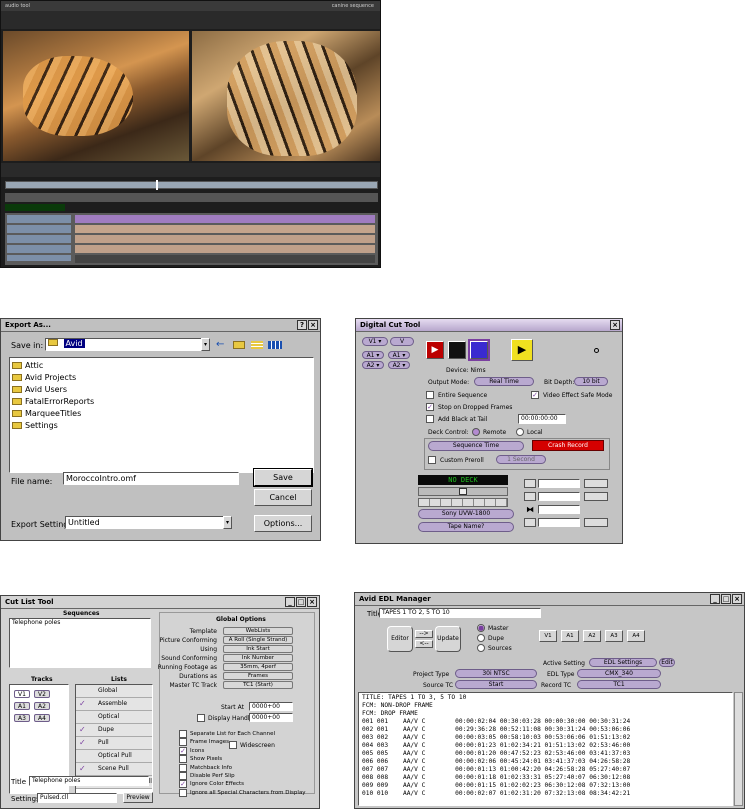 The width and height of the screenshot is (745, 809). I want to click on export-setting-select: Untitled, so click(148, 522).